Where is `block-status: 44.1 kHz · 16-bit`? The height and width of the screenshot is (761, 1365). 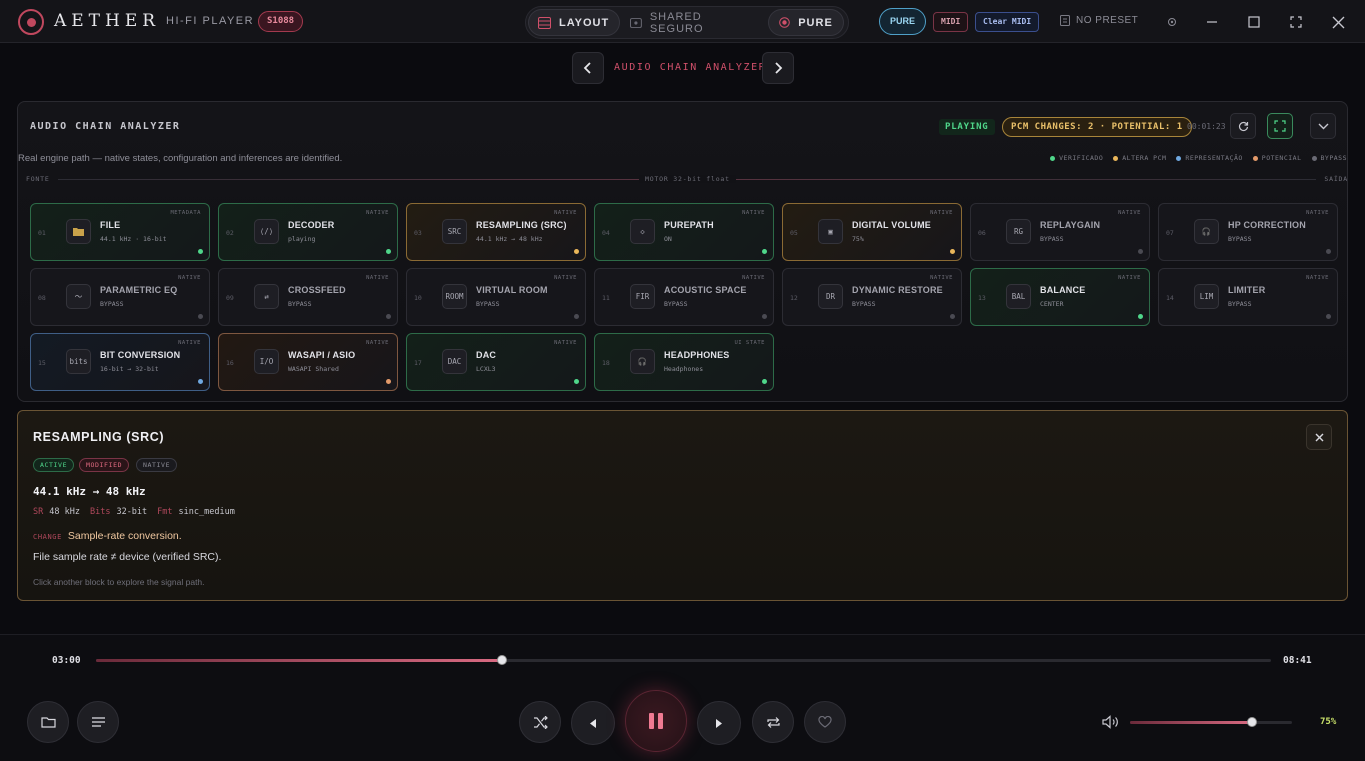
block-status: 44.1 kHz · 16-bit is located at coordinates (133, 239).